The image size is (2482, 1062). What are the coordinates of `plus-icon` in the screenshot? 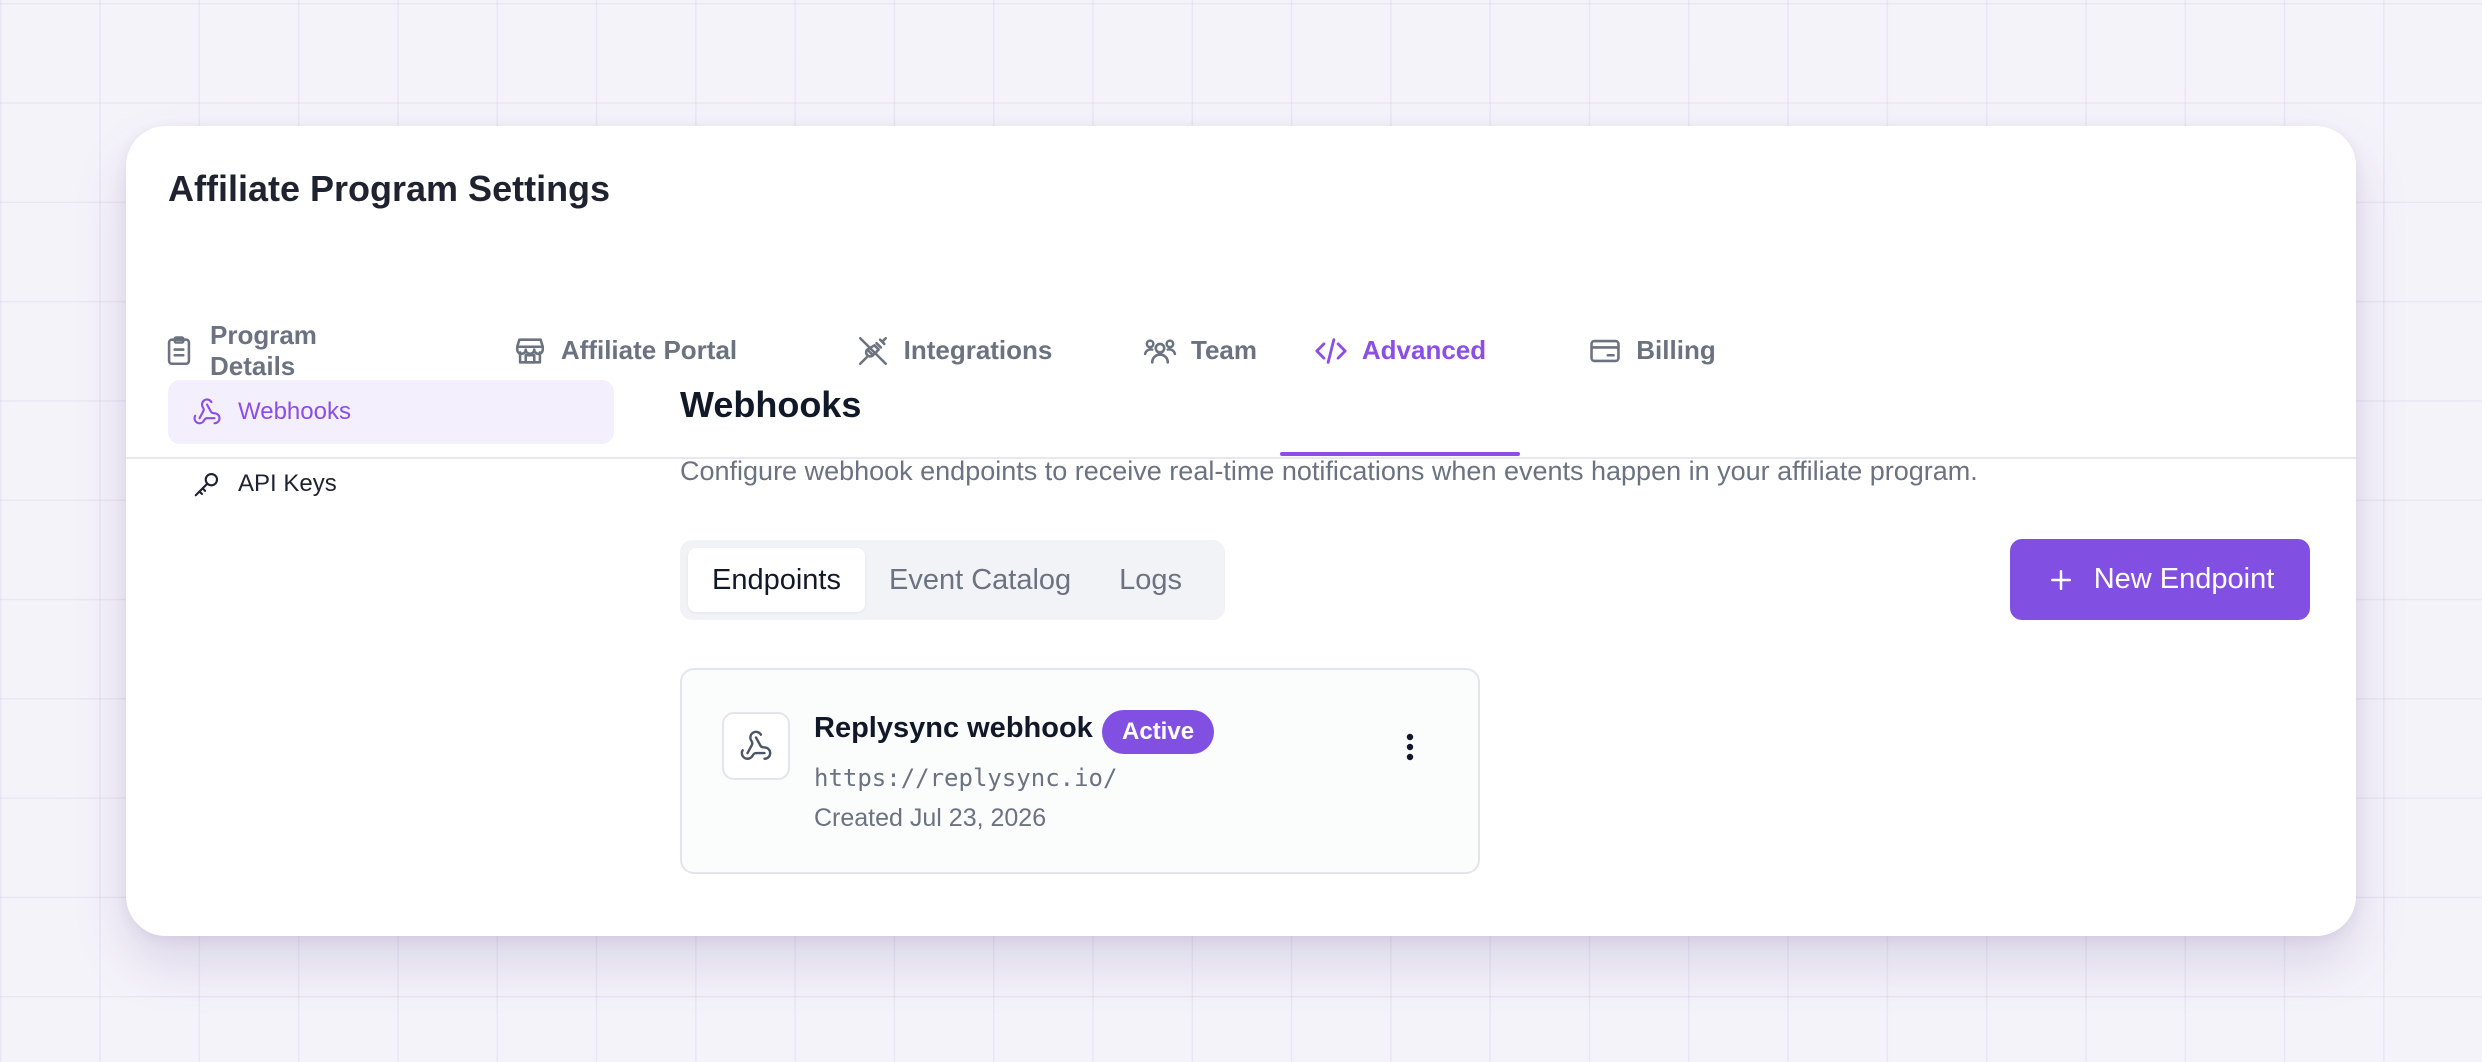 It's located at (2061, 580).